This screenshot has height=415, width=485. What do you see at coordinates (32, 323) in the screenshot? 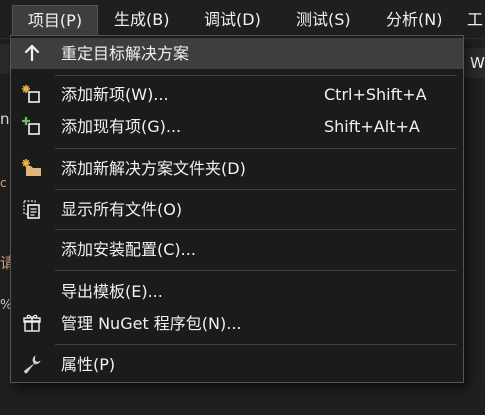
I see `nuget-package-icon` at bounding box center [32, 323].